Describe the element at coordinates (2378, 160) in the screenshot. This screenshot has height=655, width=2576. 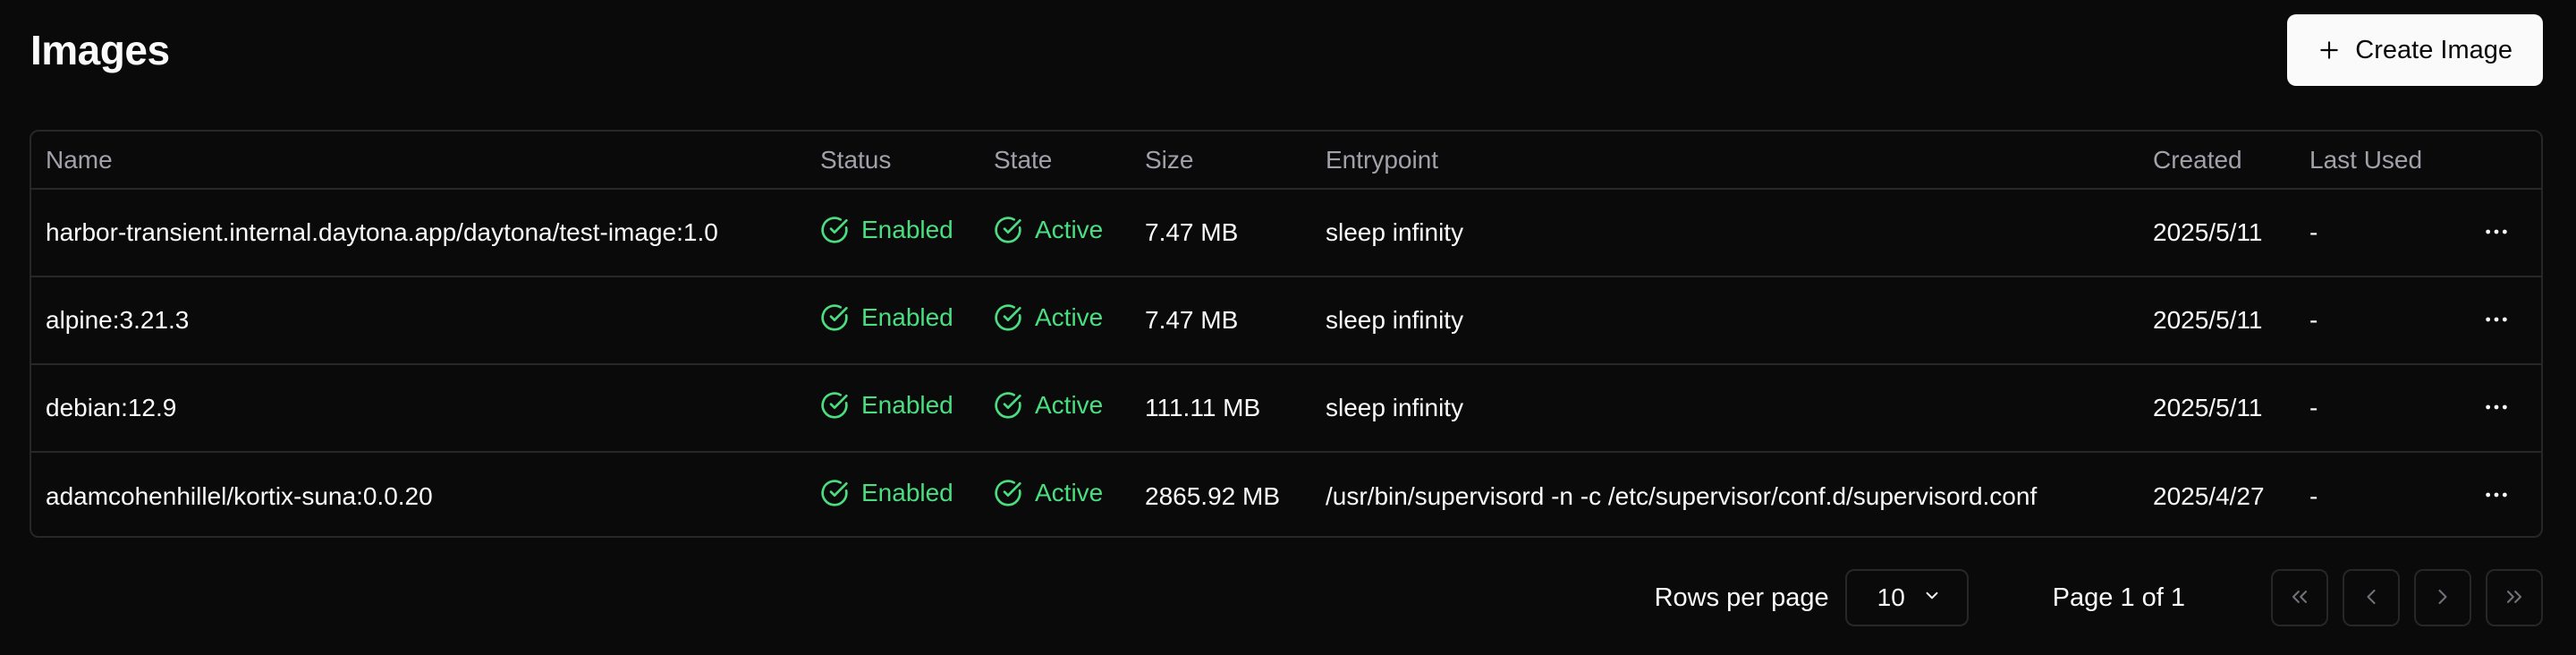
I see `column-header-last-used: Last Used` at that location.